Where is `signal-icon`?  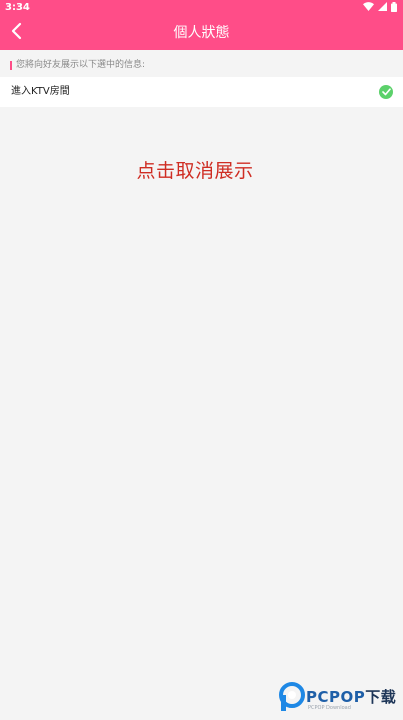 signal-icon is located at coordinates (382, 8).